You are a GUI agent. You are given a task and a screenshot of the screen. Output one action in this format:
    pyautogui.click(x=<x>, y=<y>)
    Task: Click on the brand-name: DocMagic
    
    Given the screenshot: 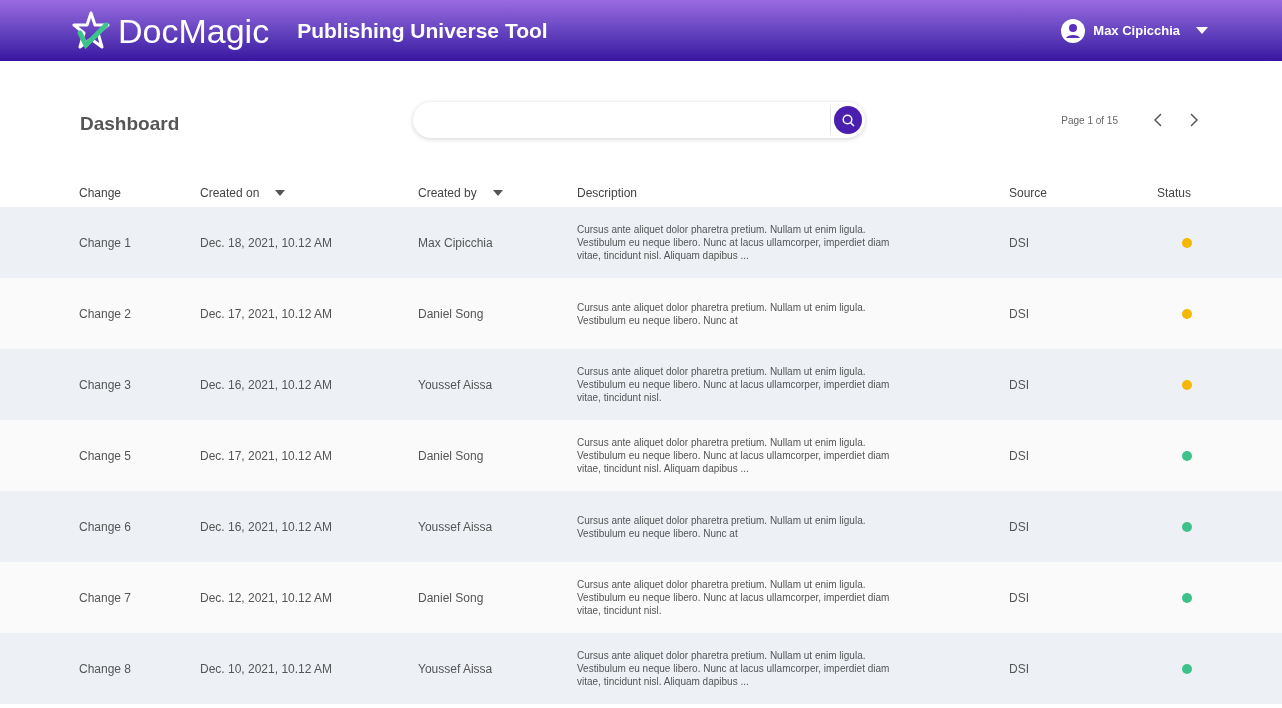 What is the action you would take?
    pyautogui.click(x=194, y=30)
    